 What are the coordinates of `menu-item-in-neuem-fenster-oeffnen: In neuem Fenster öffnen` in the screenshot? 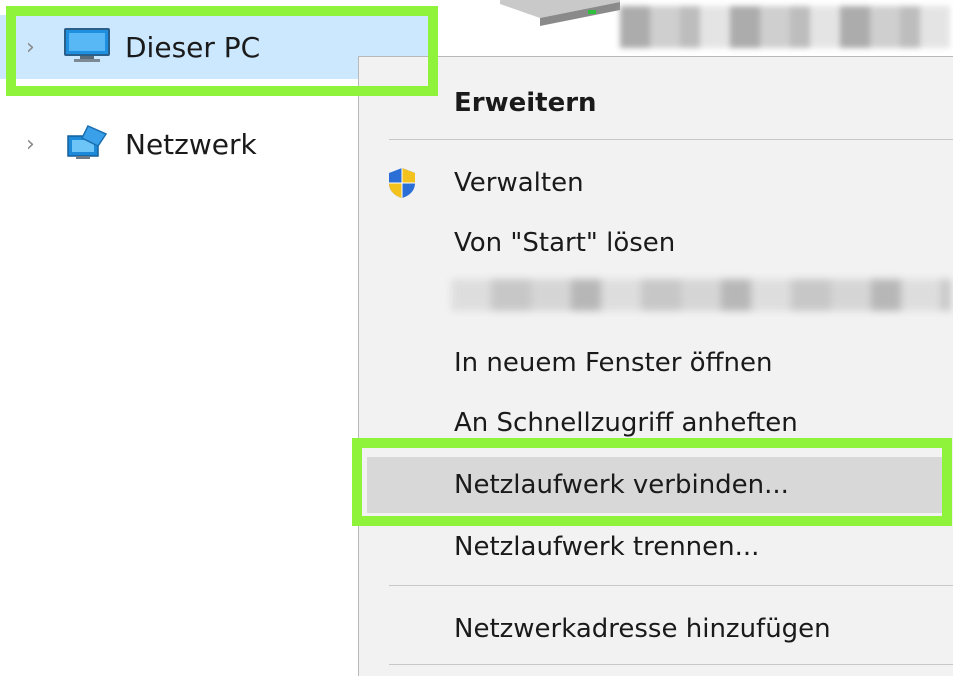 It's located at (656, 363).